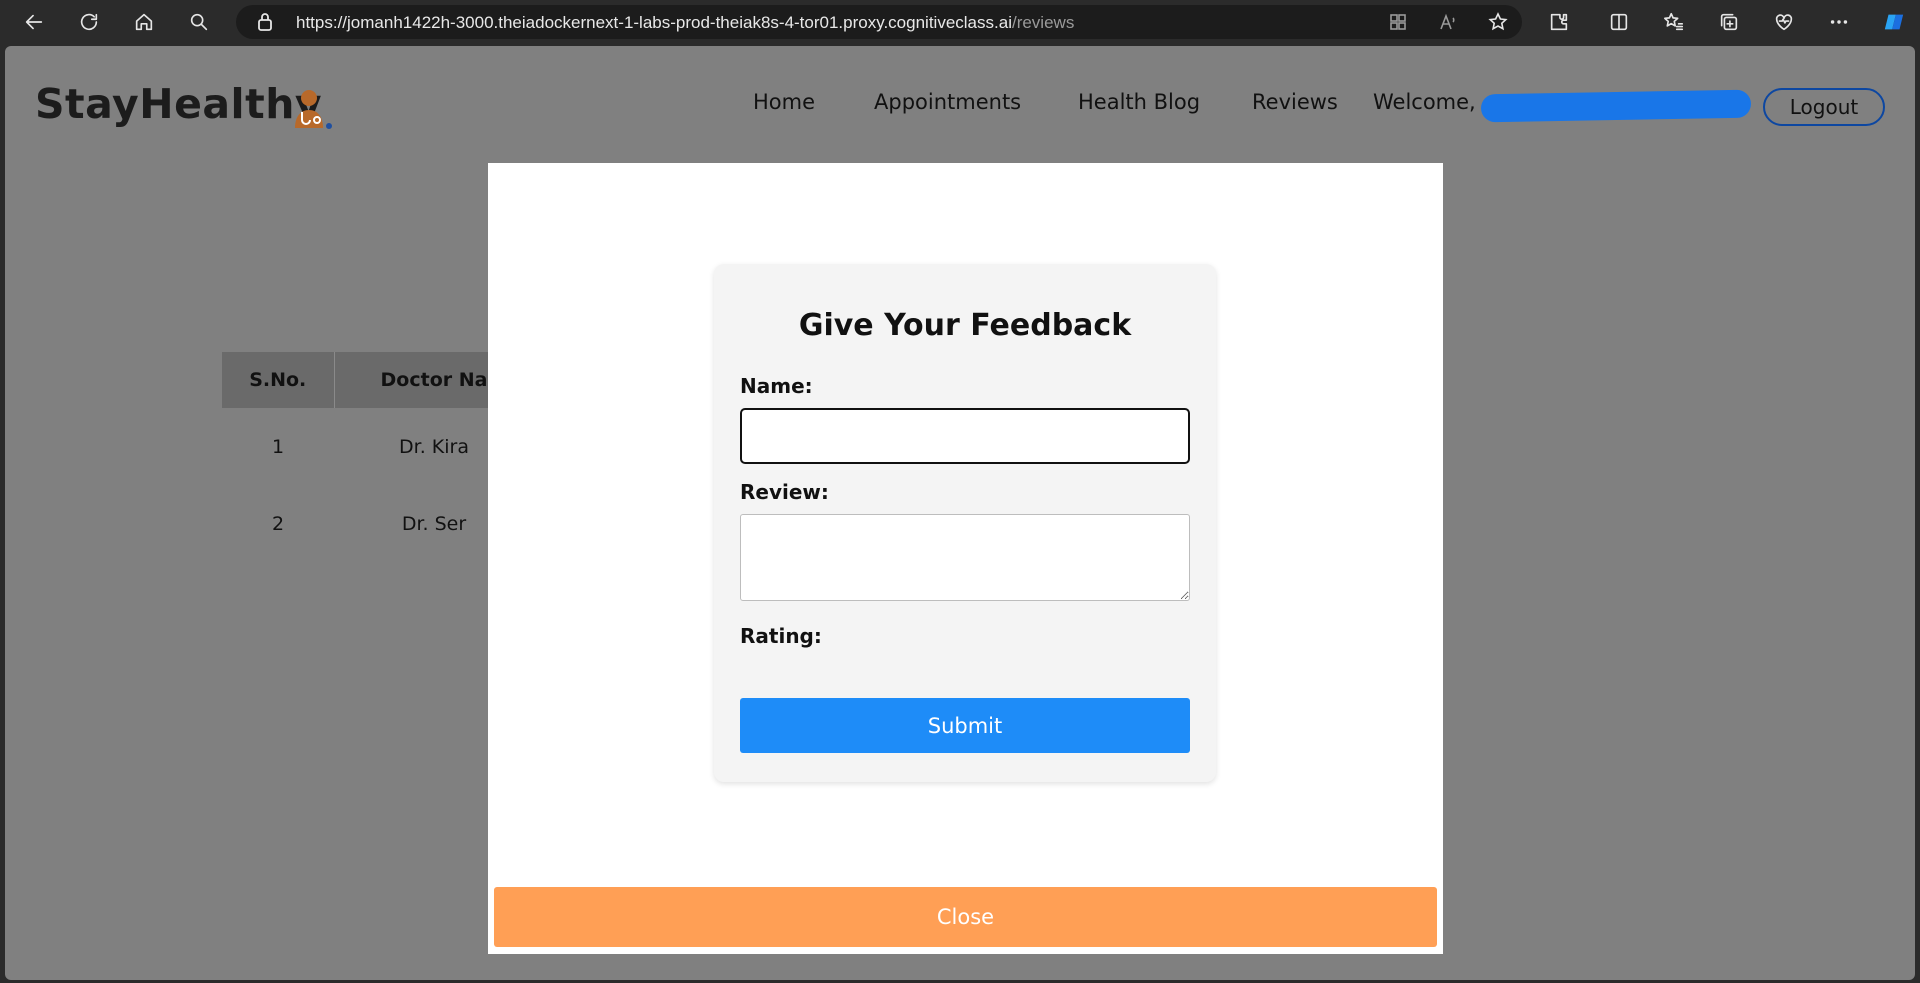 The width and height of the screenshot is (1920, 983). What do you see at coordinates (947, 102) in the screenshot?
I see `nav-appointments: Appointments` at bounding box center [947, 102].